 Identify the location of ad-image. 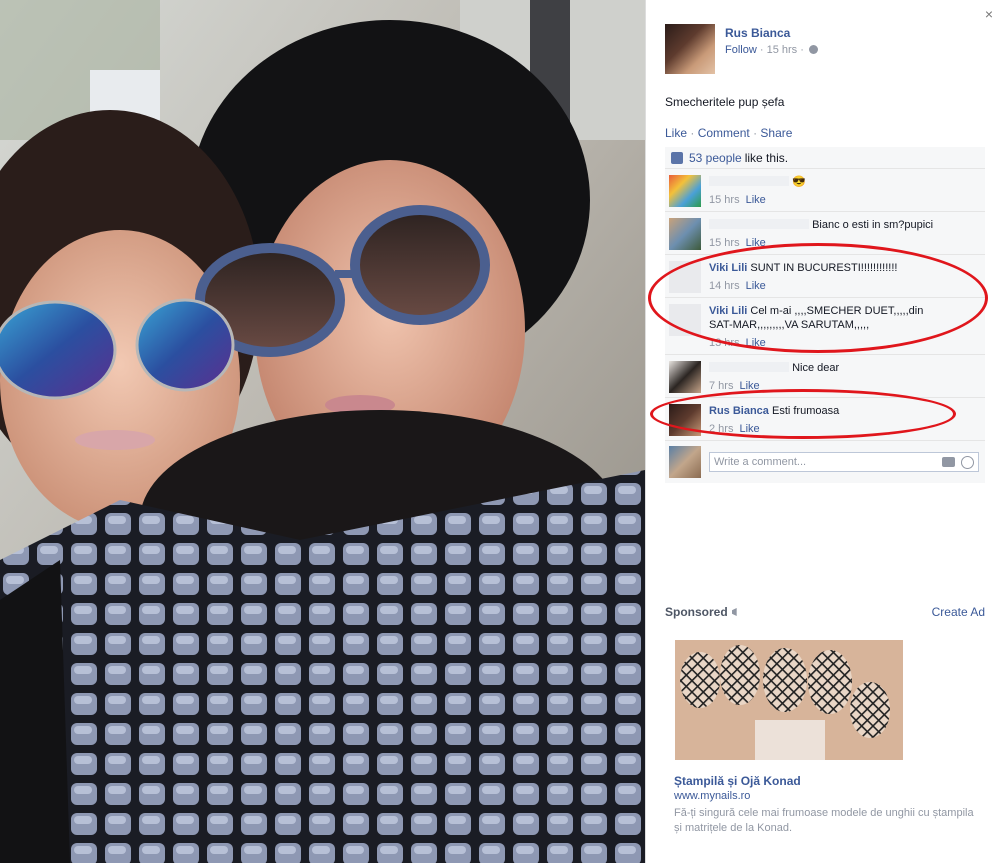
(789, 700).